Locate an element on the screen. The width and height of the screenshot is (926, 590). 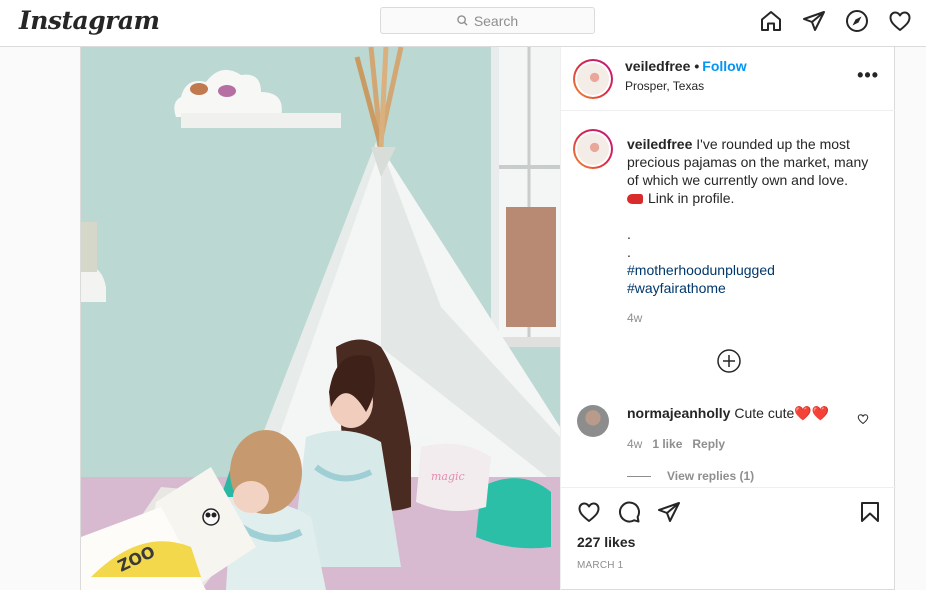
svg-text: magic is located at coordinates (448, 476).